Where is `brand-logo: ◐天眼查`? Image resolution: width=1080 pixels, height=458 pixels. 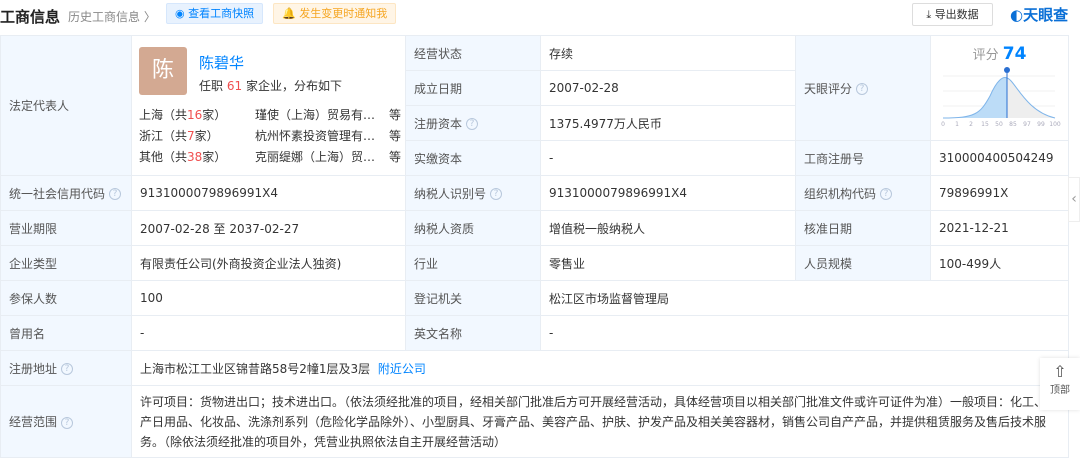
brand-logo: ◐天眼查 is located at coordinates (1039, 14).